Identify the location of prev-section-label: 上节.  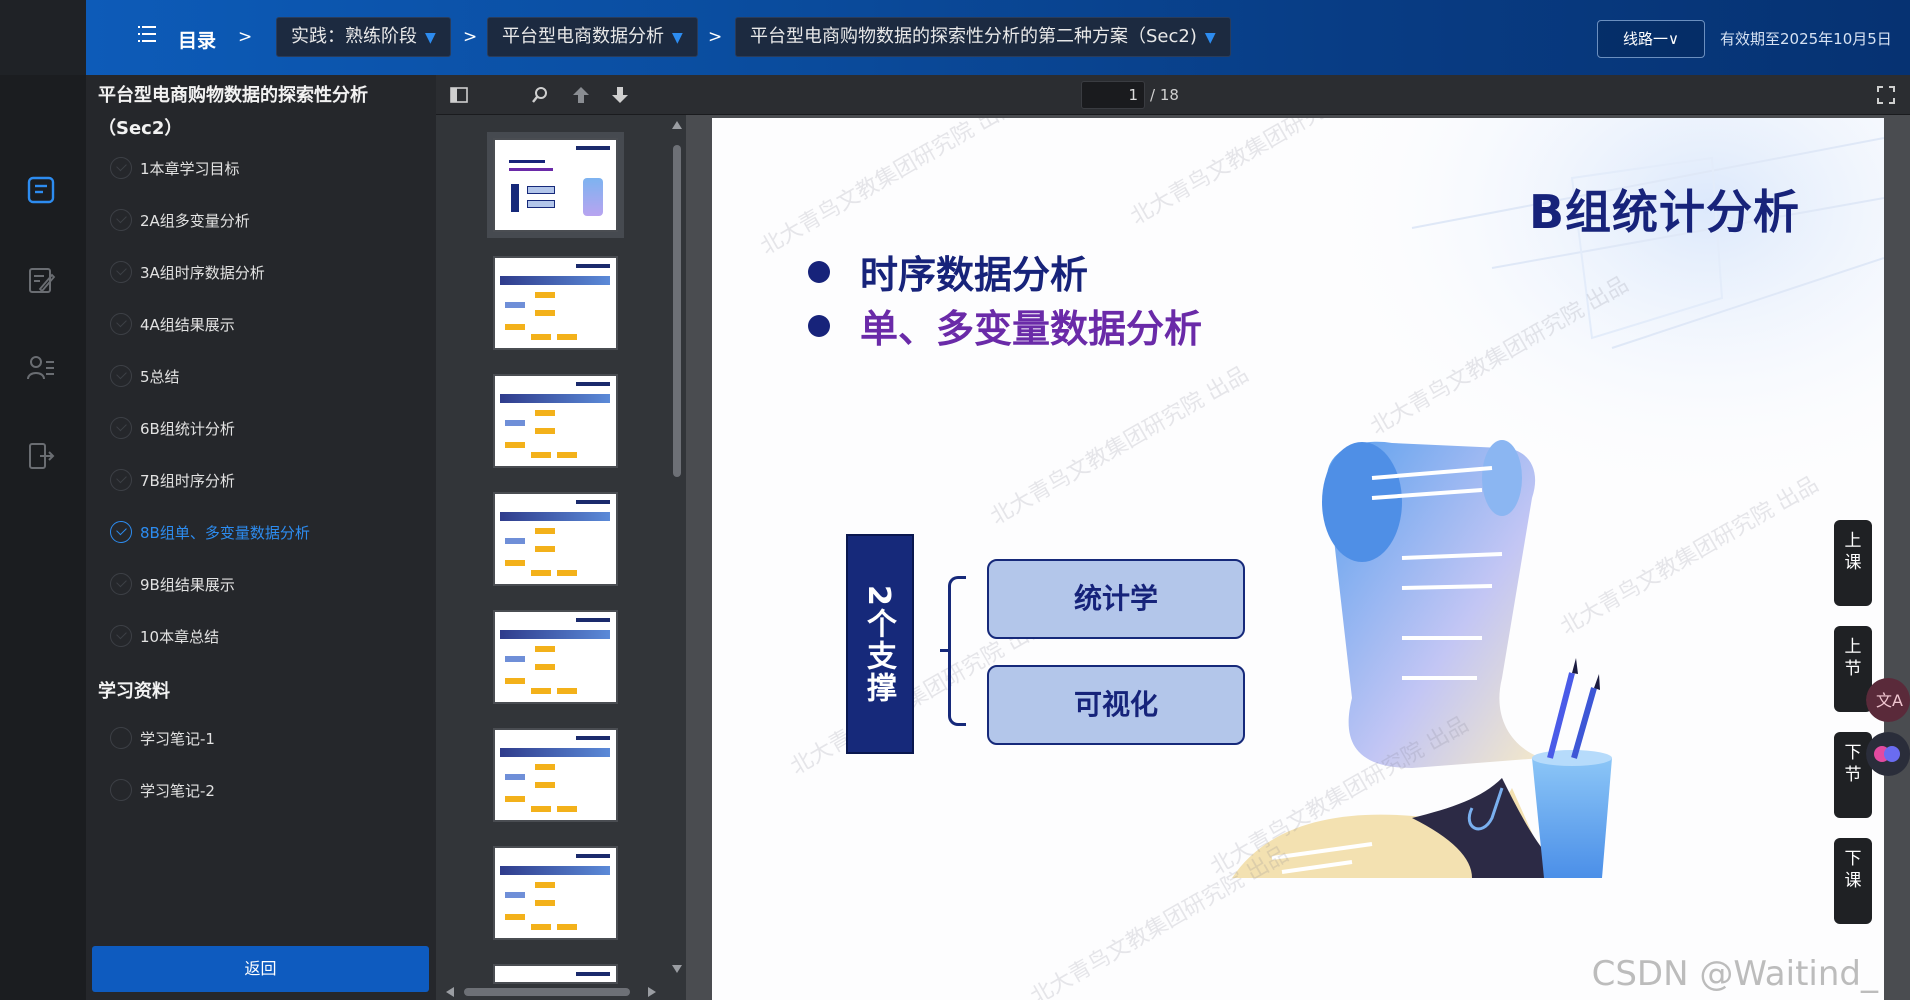
(1853, 658).